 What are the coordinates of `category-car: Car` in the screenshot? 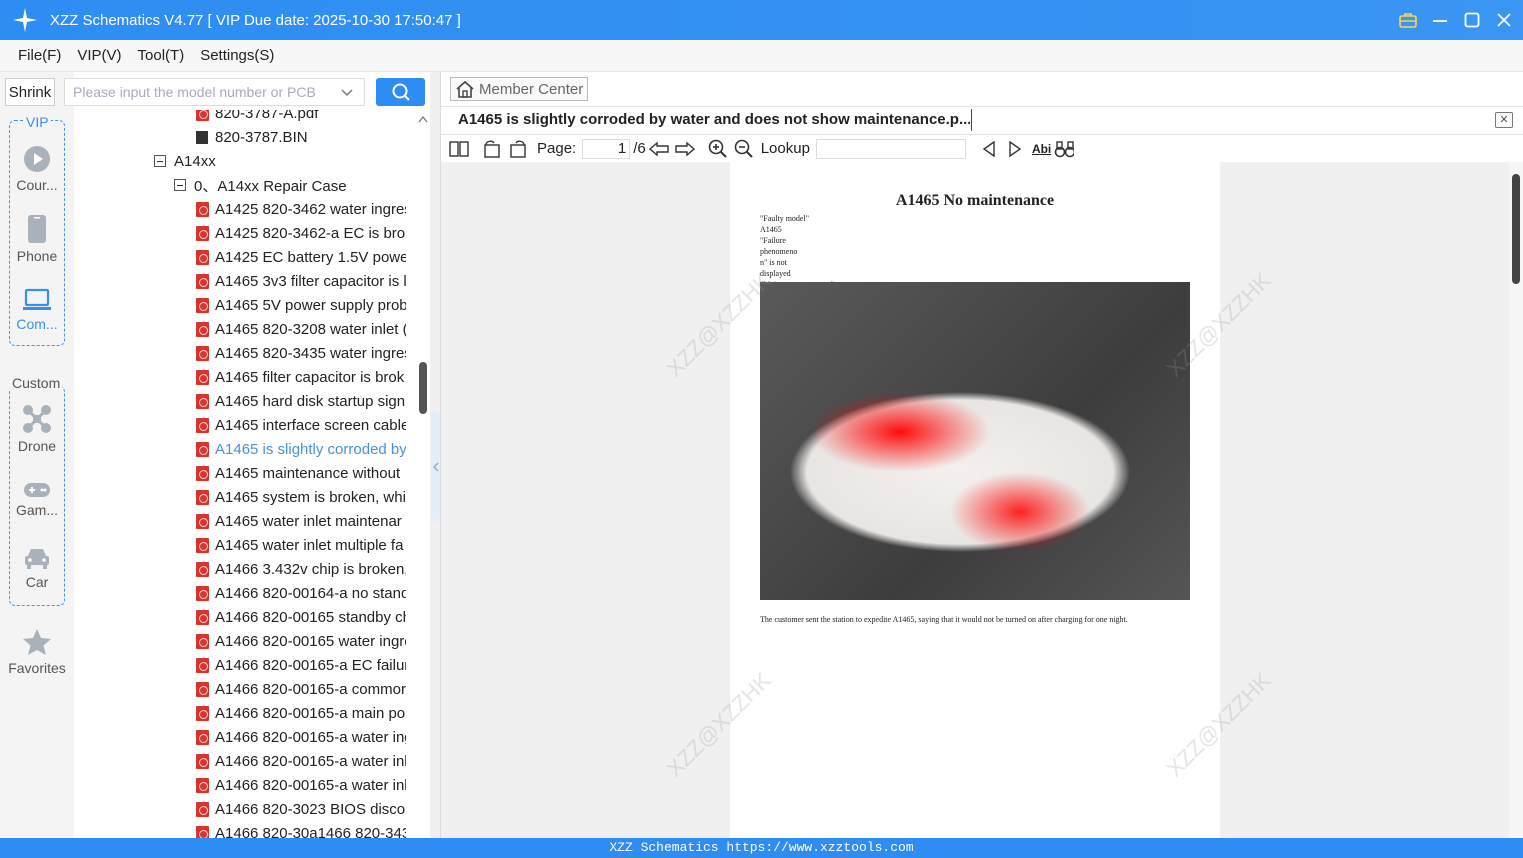 It's located at (37, 568).